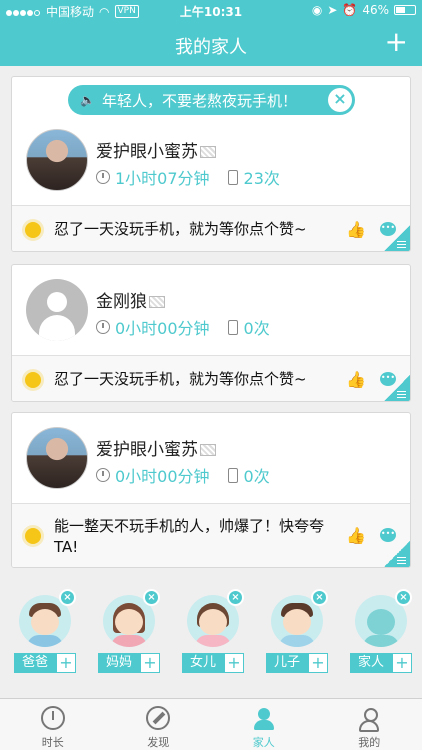  I want to click on add-family-button: +, so click(396, 42).